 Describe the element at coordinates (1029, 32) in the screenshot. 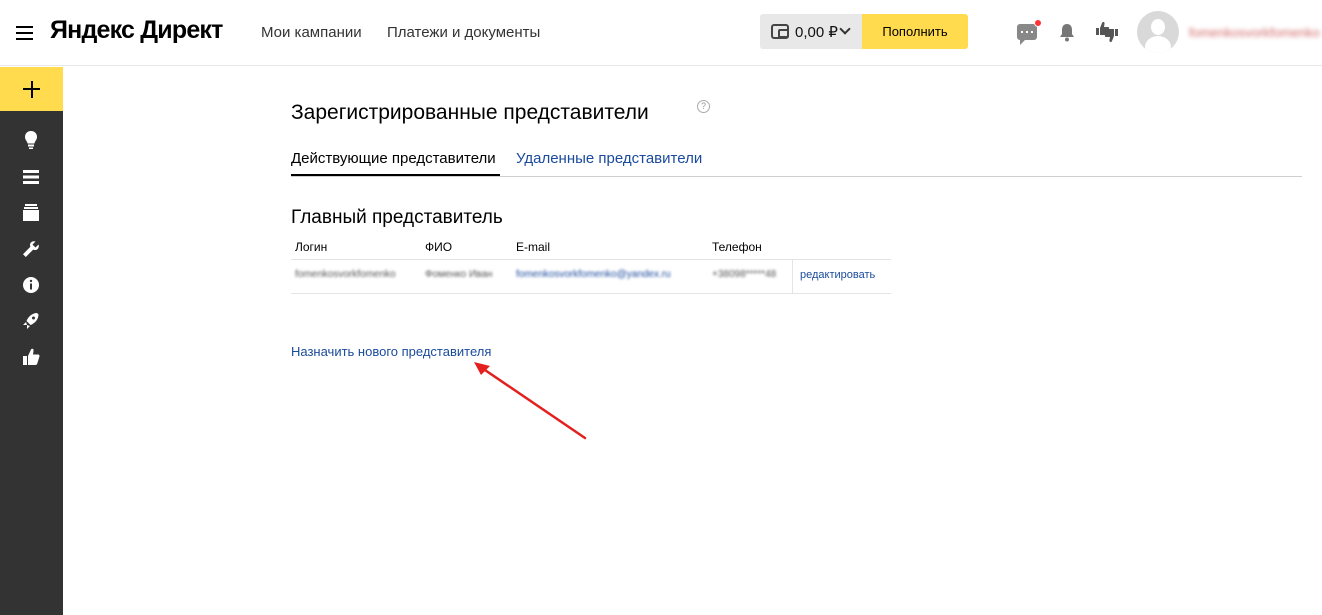

I see `chat-icon` at that location.